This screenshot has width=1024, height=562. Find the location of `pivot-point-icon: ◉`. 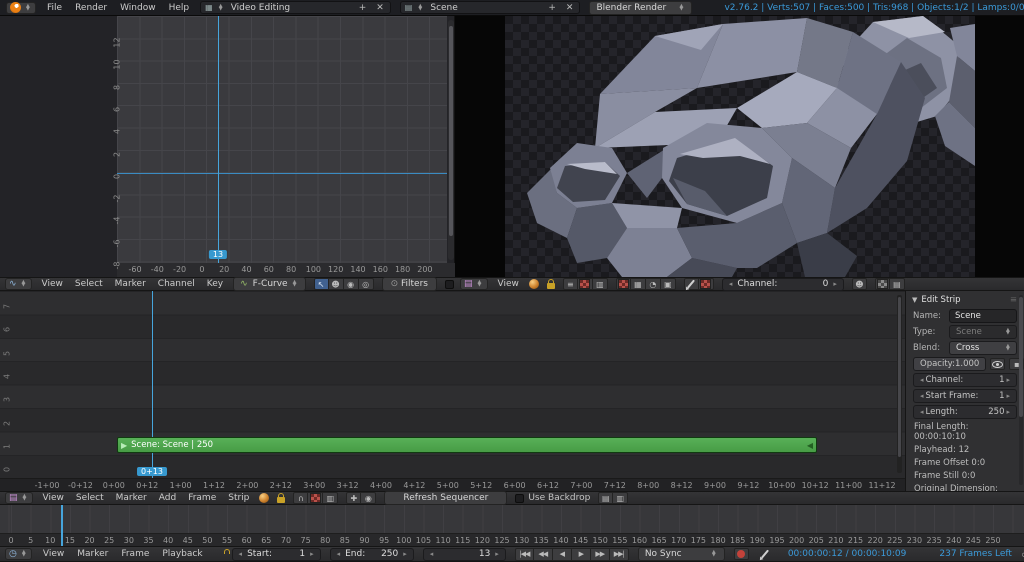

pivot-point-icon: ◉ is located at coordinates (351, 284).